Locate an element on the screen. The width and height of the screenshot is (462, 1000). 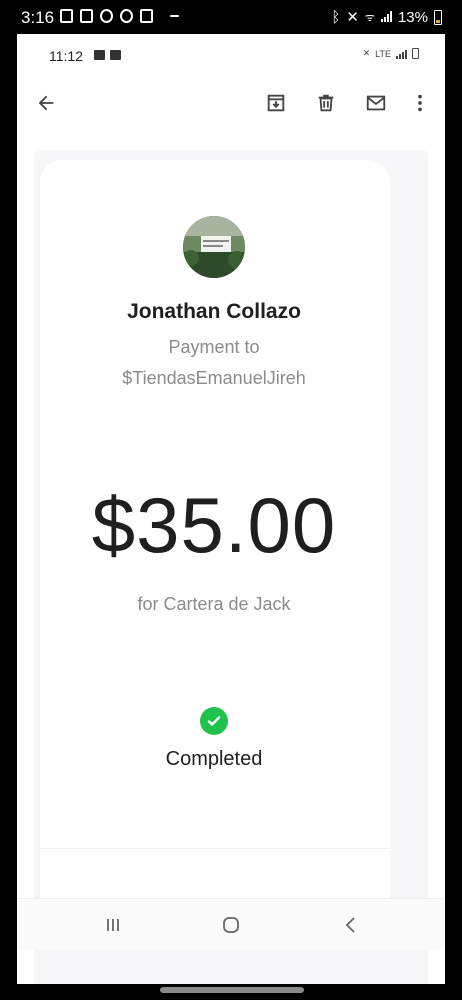
gesture-home-pill is located at coordinates (232, 990).